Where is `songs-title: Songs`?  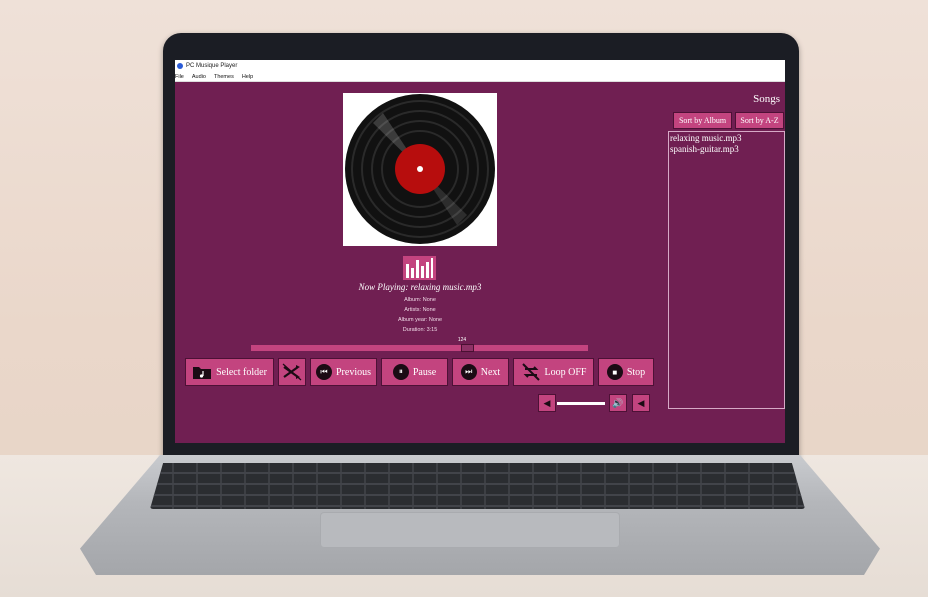 songs-title: Songs is located at coordinates (766, 99).